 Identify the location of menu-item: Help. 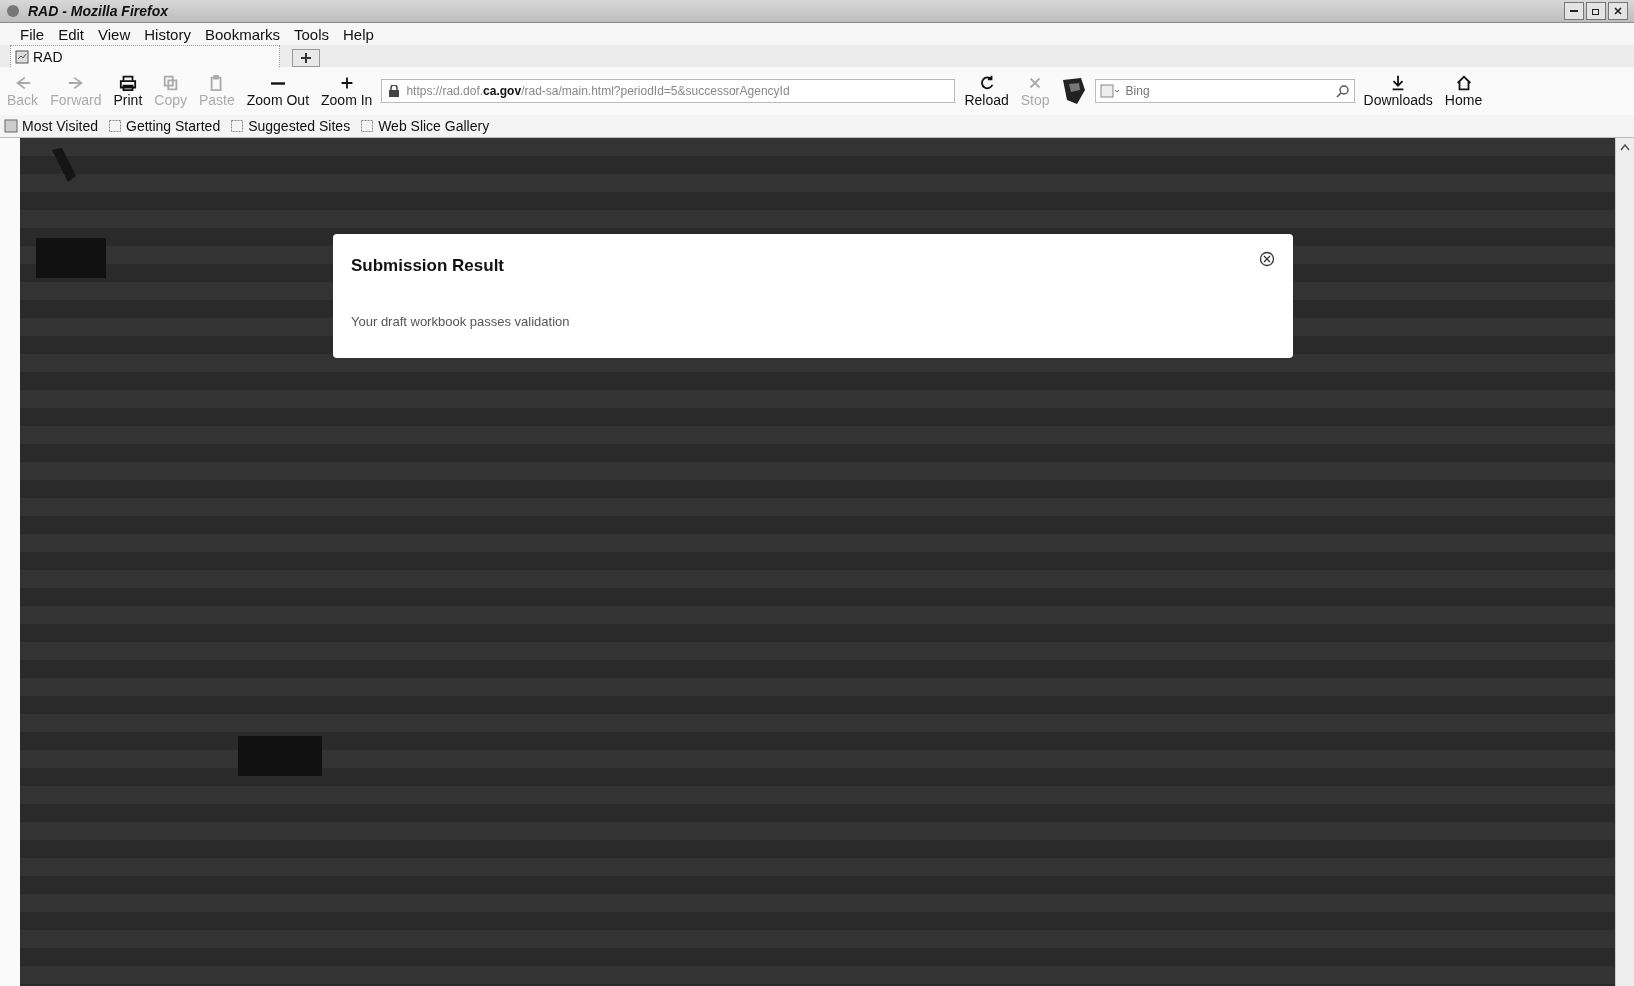
(358, 34).